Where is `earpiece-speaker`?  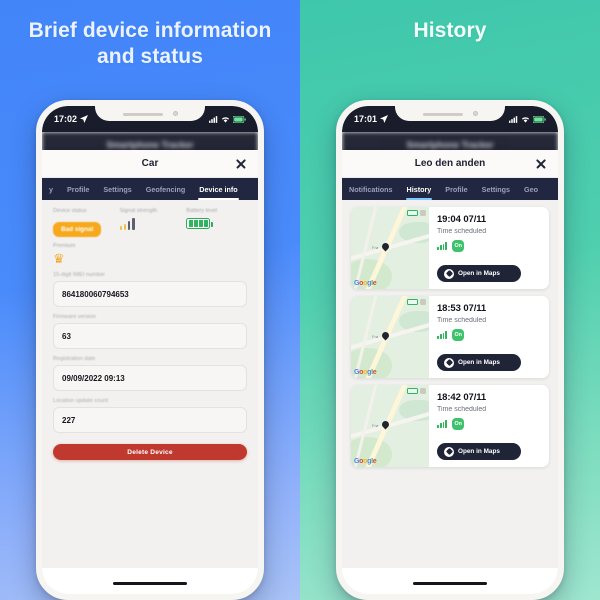
earpiece-speaker is located at coordinates (142, 114).